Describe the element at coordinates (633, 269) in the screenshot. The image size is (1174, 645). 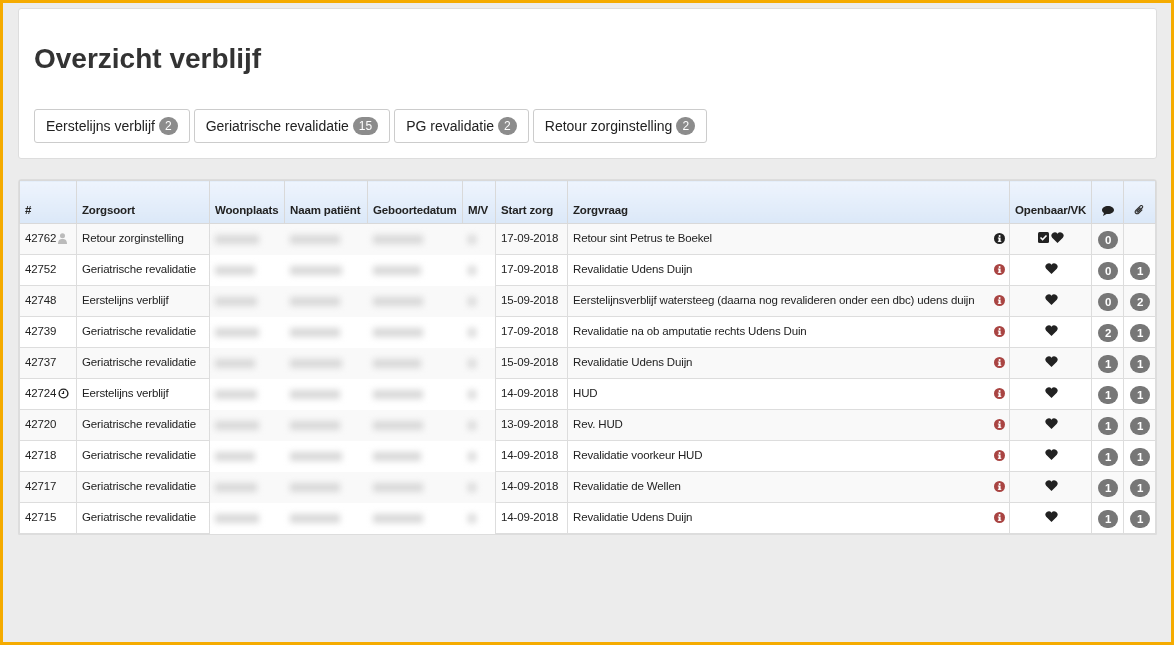
I see `table-cell-text: Revalidatie Udens Duijn` at that location.